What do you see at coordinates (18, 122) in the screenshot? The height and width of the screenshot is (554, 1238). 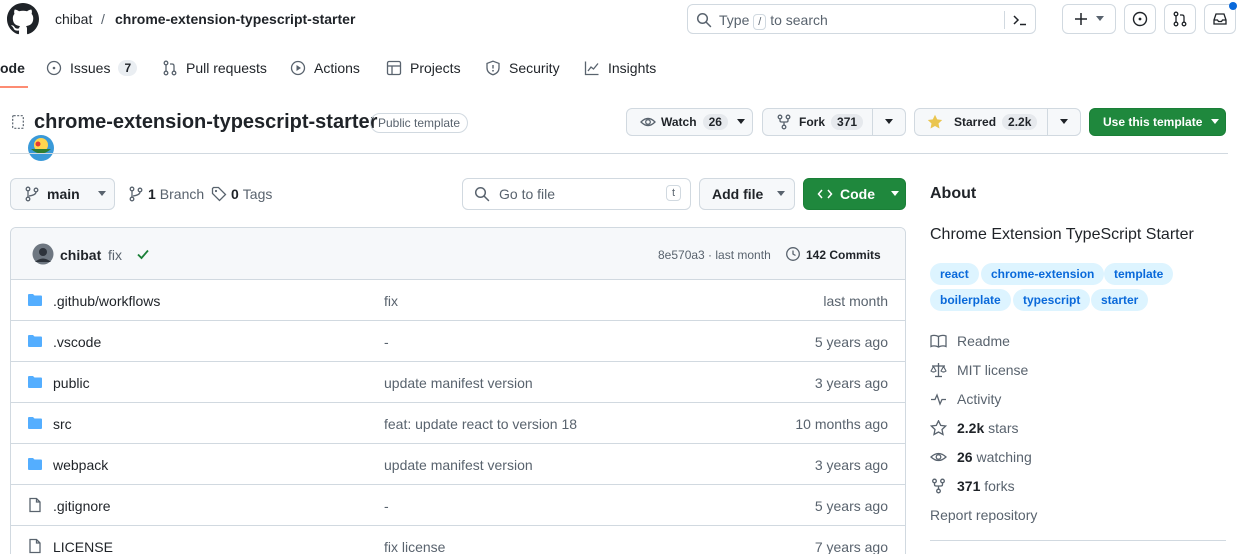 I see `repo-template-icon` at bounding box center [18, 122].